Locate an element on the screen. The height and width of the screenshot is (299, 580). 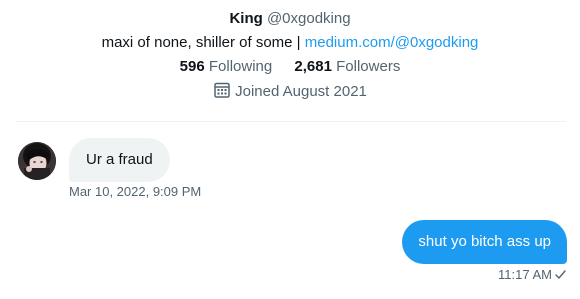
profile-name-row: King @0xgodking is located at coordinates (290, 19).